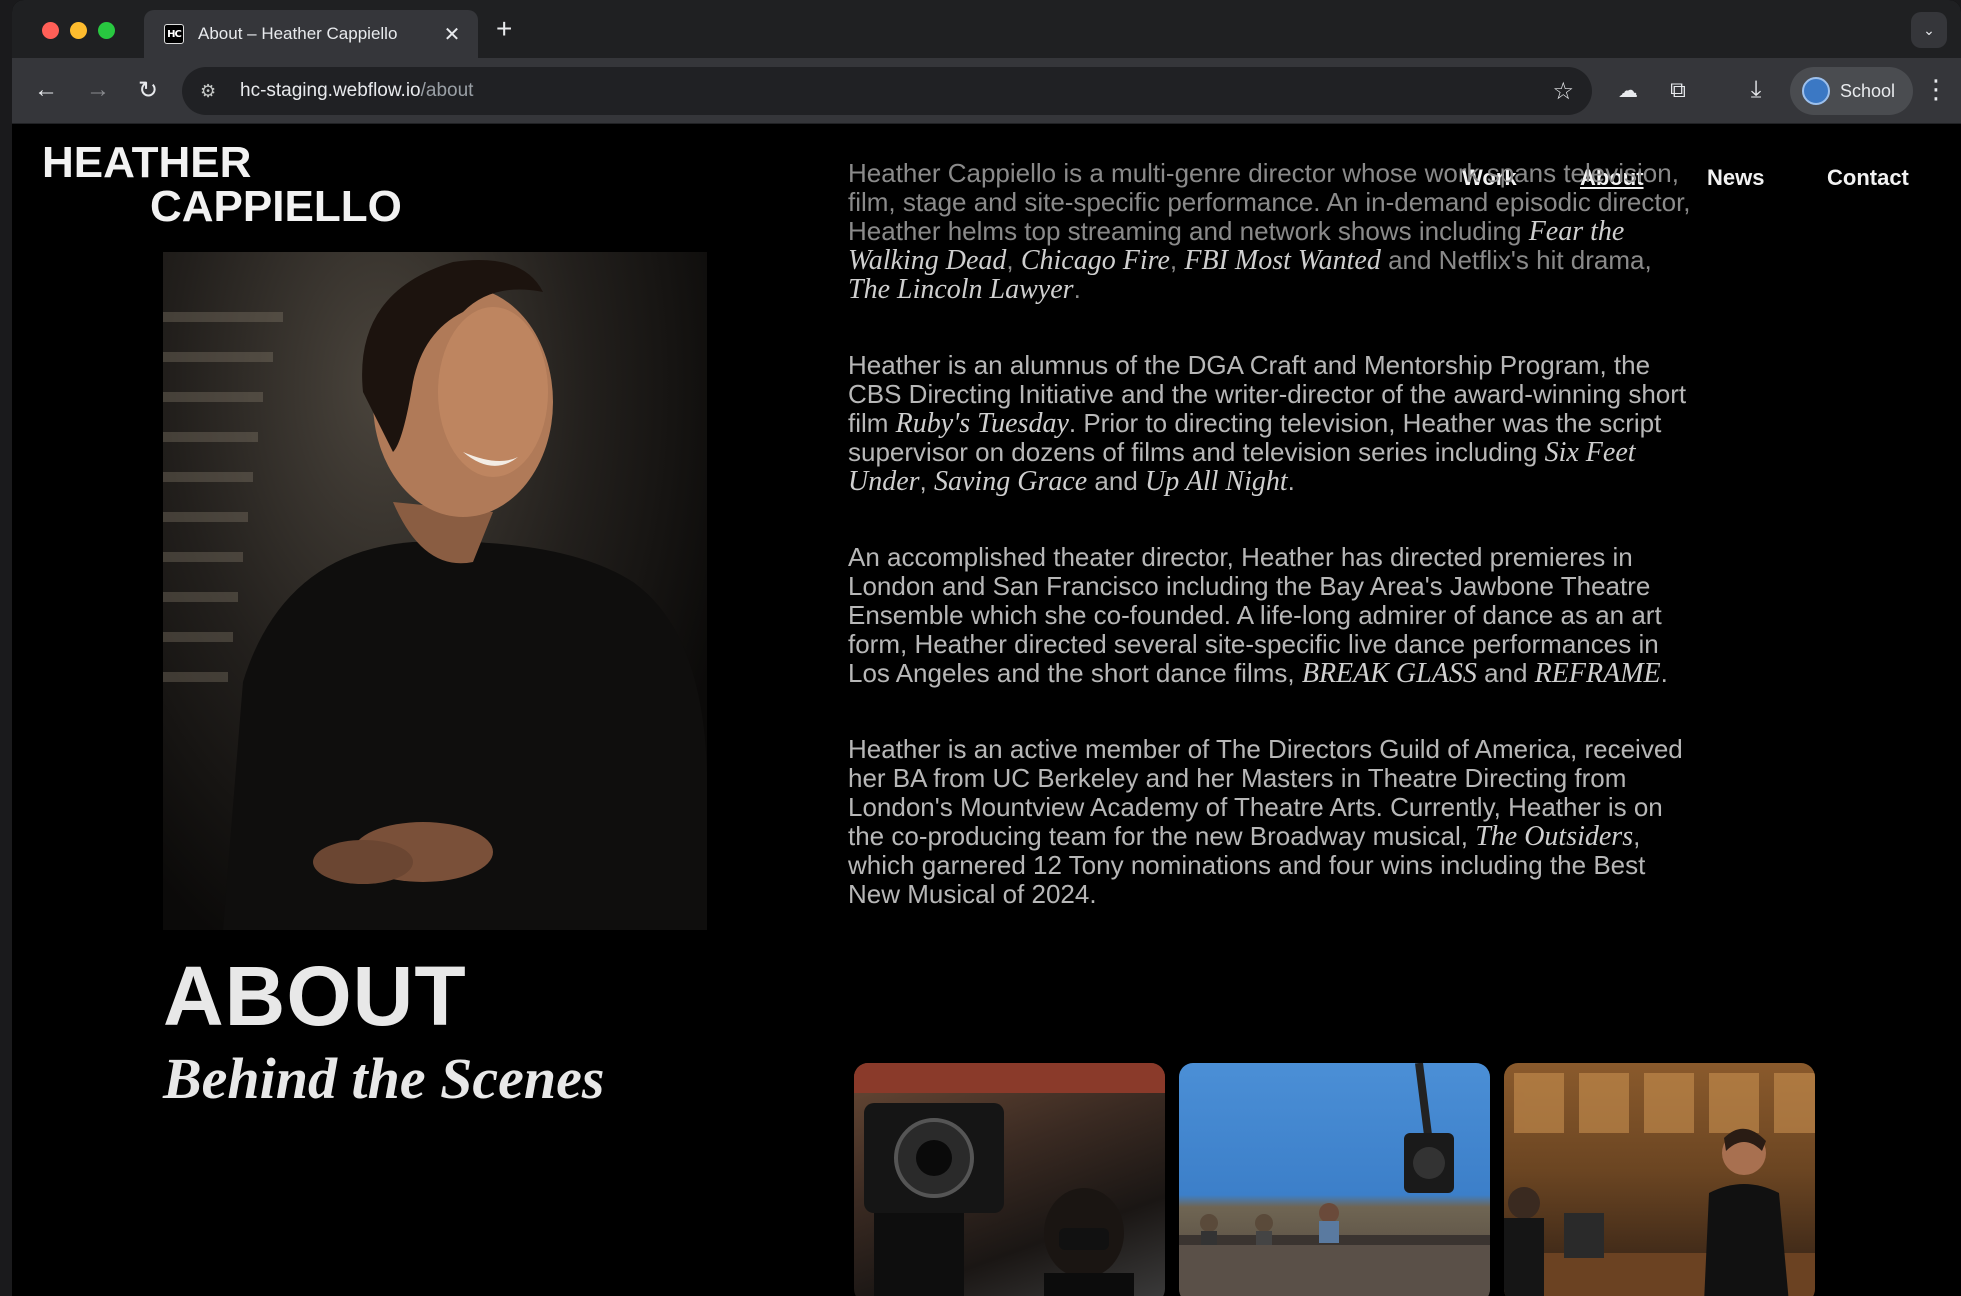 The image size is (1961, 1296). What do you see at coordinates (1756, 90) in the screenshot?
I see `download-icon: ⤓` at bounding box center [1756, 90].